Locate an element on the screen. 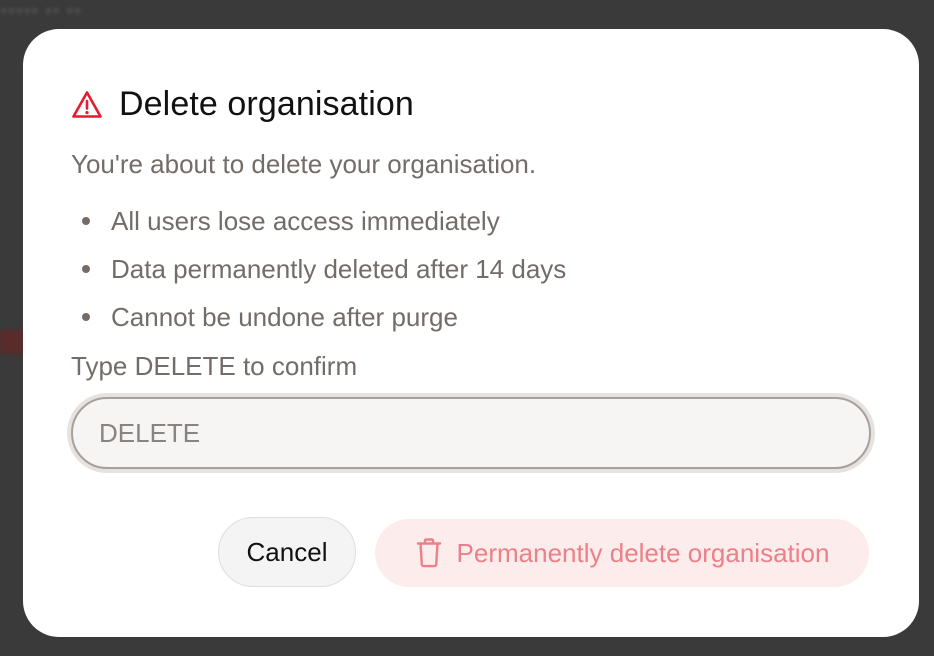 The height and width of the screenshot is (656, 934). backdrop-blurred-text: ••••• •• •• is located at coordinates (41, 11).